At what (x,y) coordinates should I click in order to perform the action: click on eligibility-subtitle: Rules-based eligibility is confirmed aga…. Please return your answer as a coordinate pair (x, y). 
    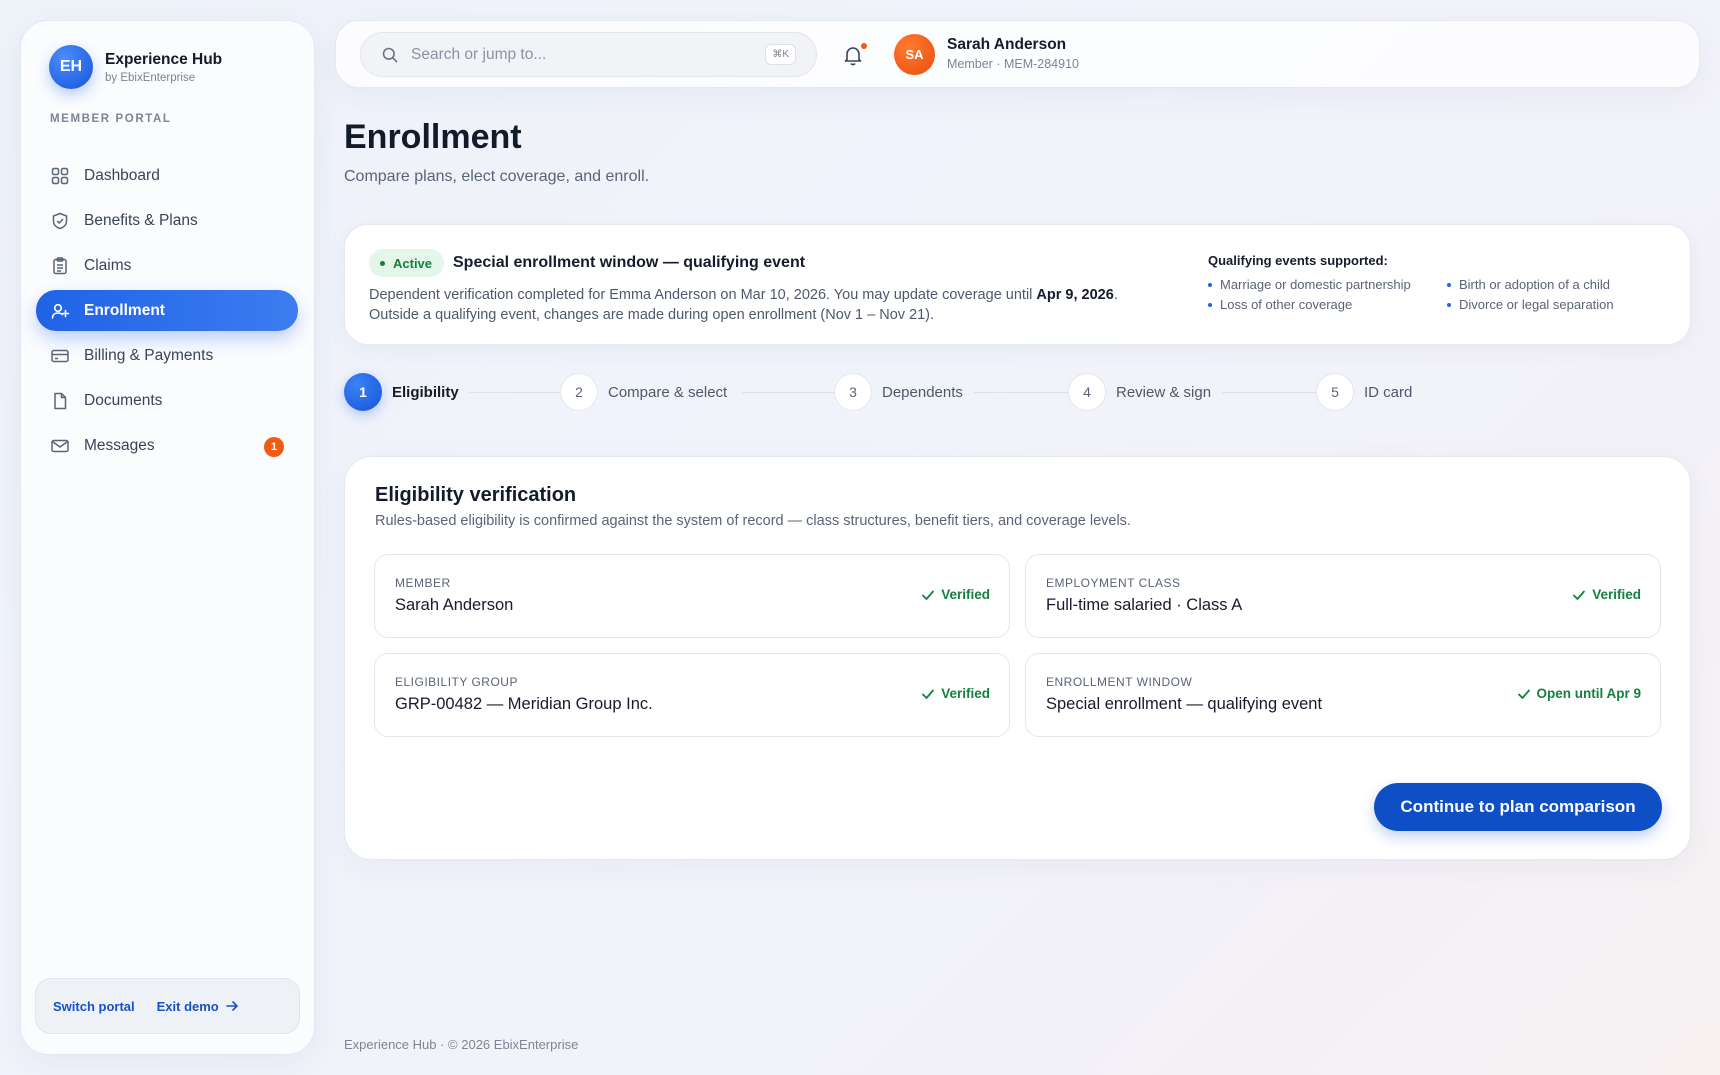
    Looking at the image, I should click on (753, 521).